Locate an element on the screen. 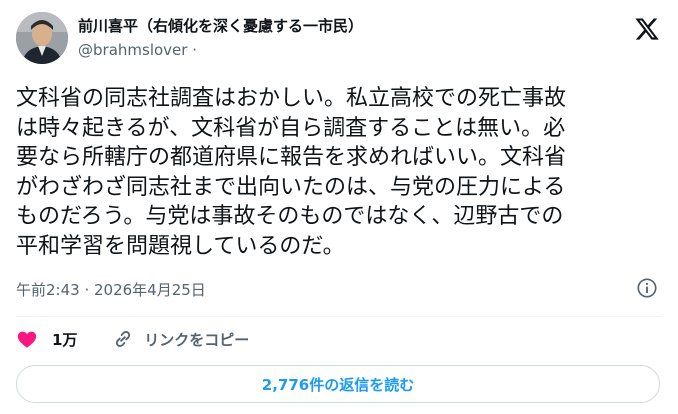 This screenshot has height=414, width=678. user-names: 前川喜平（右傾化を深く憂慮する一市民） @brahmslover · is located at coordinates (220, 38).